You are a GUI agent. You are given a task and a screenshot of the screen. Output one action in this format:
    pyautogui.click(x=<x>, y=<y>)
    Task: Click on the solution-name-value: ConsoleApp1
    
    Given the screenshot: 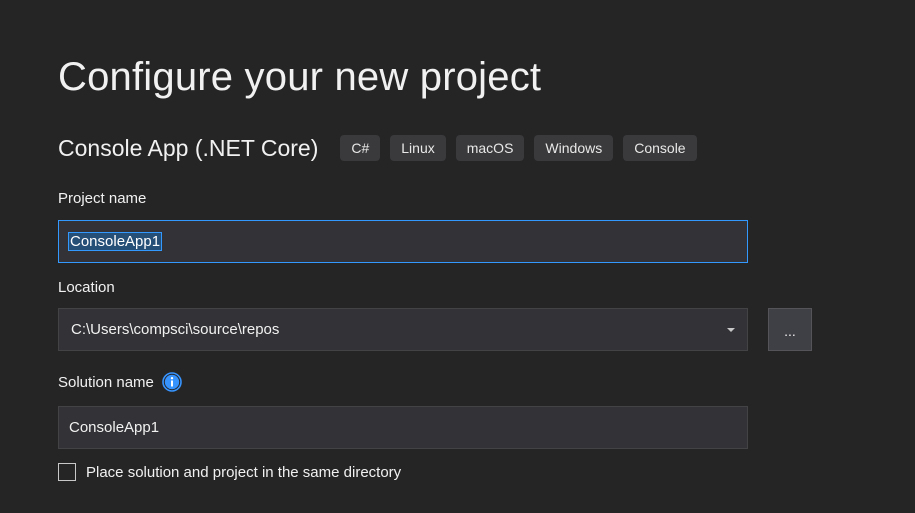 What is the action you would take?
    pyautogui.click(x=114, y=427)
    